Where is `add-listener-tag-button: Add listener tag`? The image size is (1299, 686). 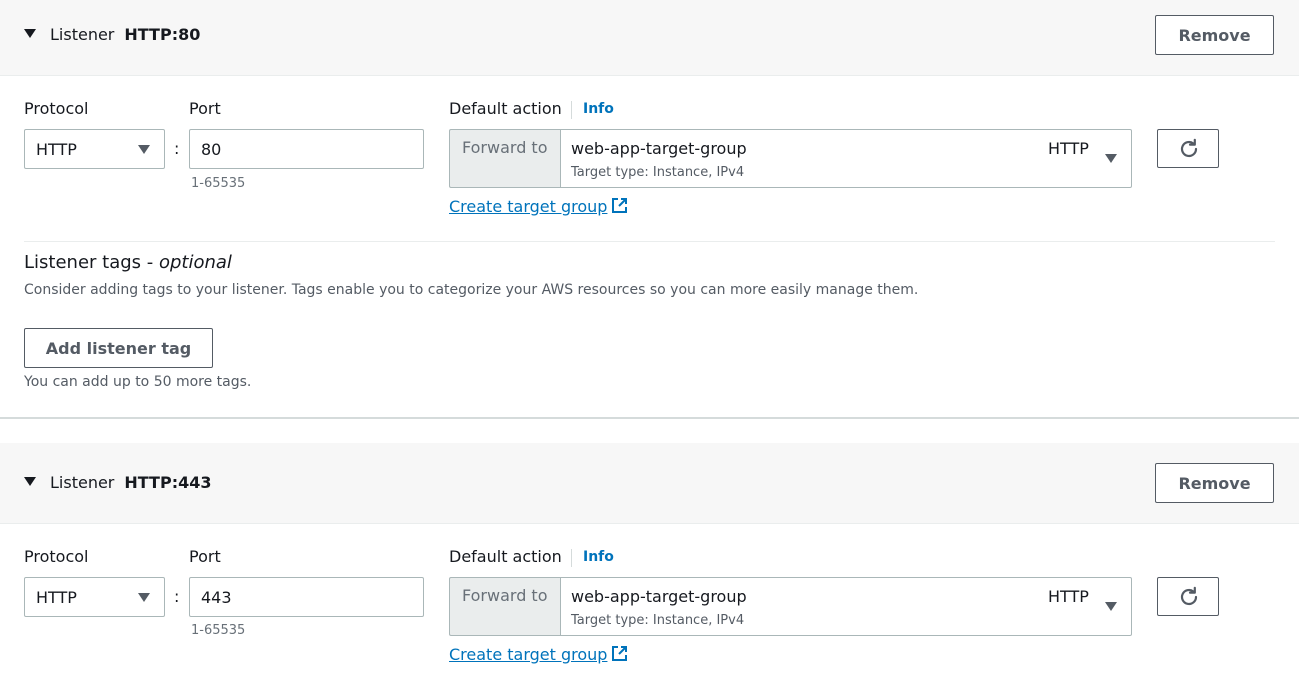 add-listener-tag-button: Add listener tag is located at coordinates (118, 348).